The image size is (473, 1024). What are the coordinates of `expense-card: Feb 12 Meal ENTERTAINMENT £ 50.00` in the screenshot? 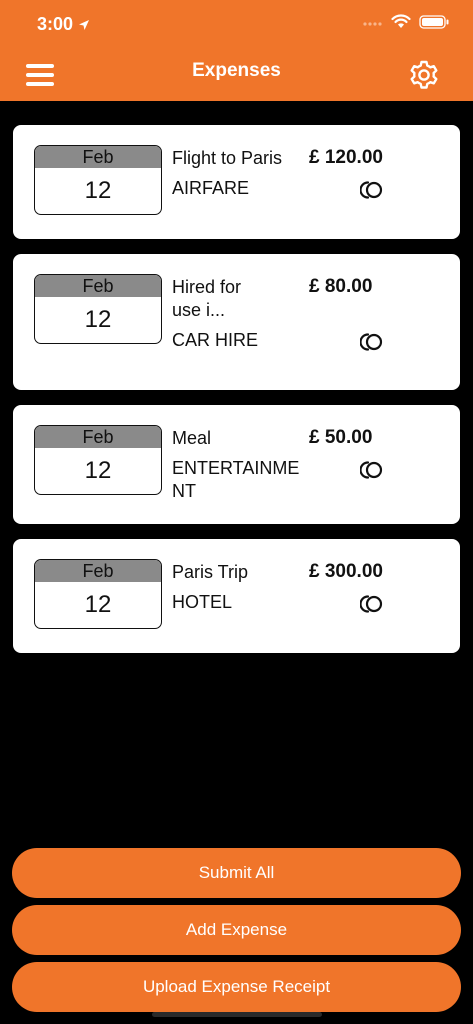 It's located at (236, 464).